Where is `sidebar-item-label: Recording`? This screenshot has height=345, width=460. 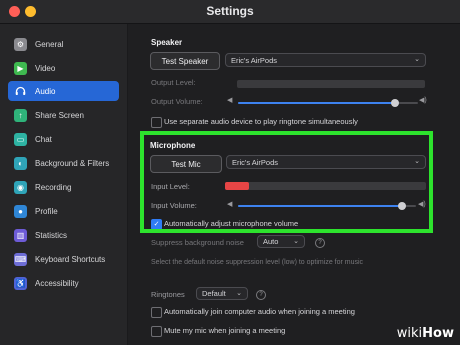
sidebar-item-label: Recording is located at coordinates (53, 187).